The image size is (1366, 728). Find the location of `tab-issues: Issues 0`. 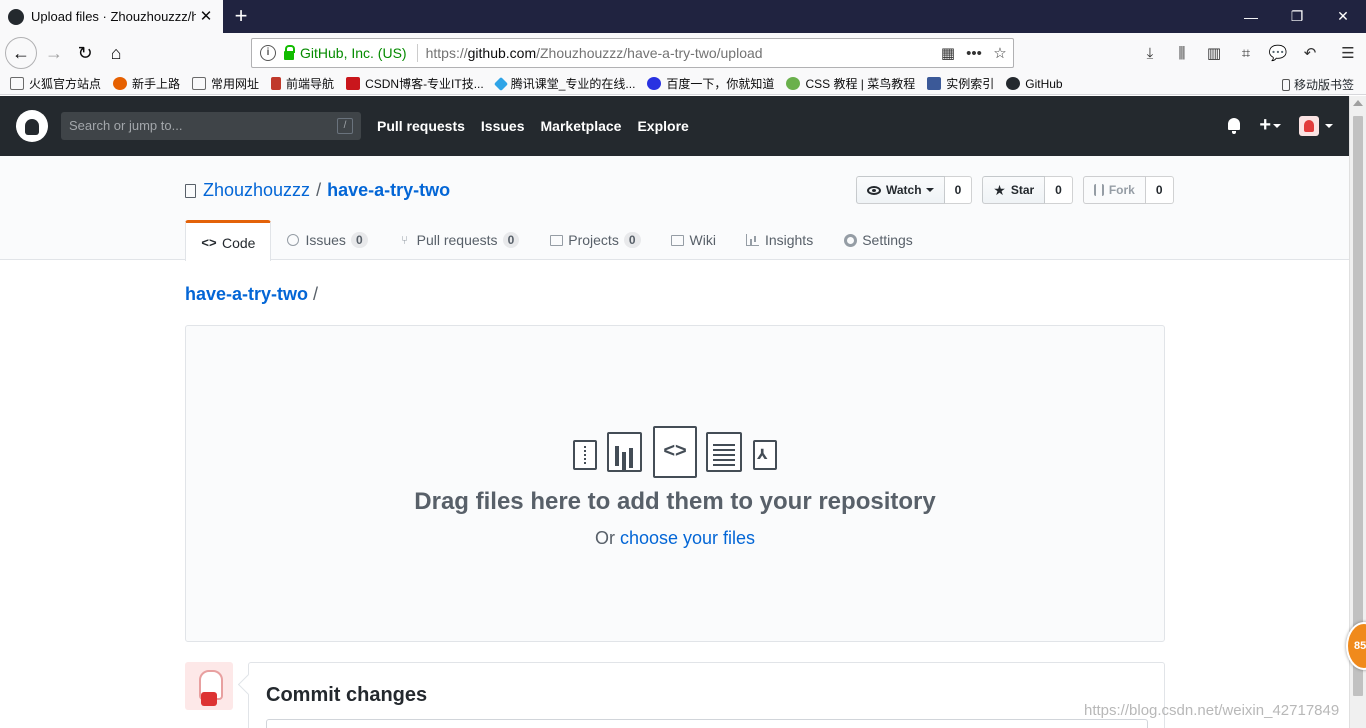

tab-issues: Issues 0 is located at coordinates (326, 240).